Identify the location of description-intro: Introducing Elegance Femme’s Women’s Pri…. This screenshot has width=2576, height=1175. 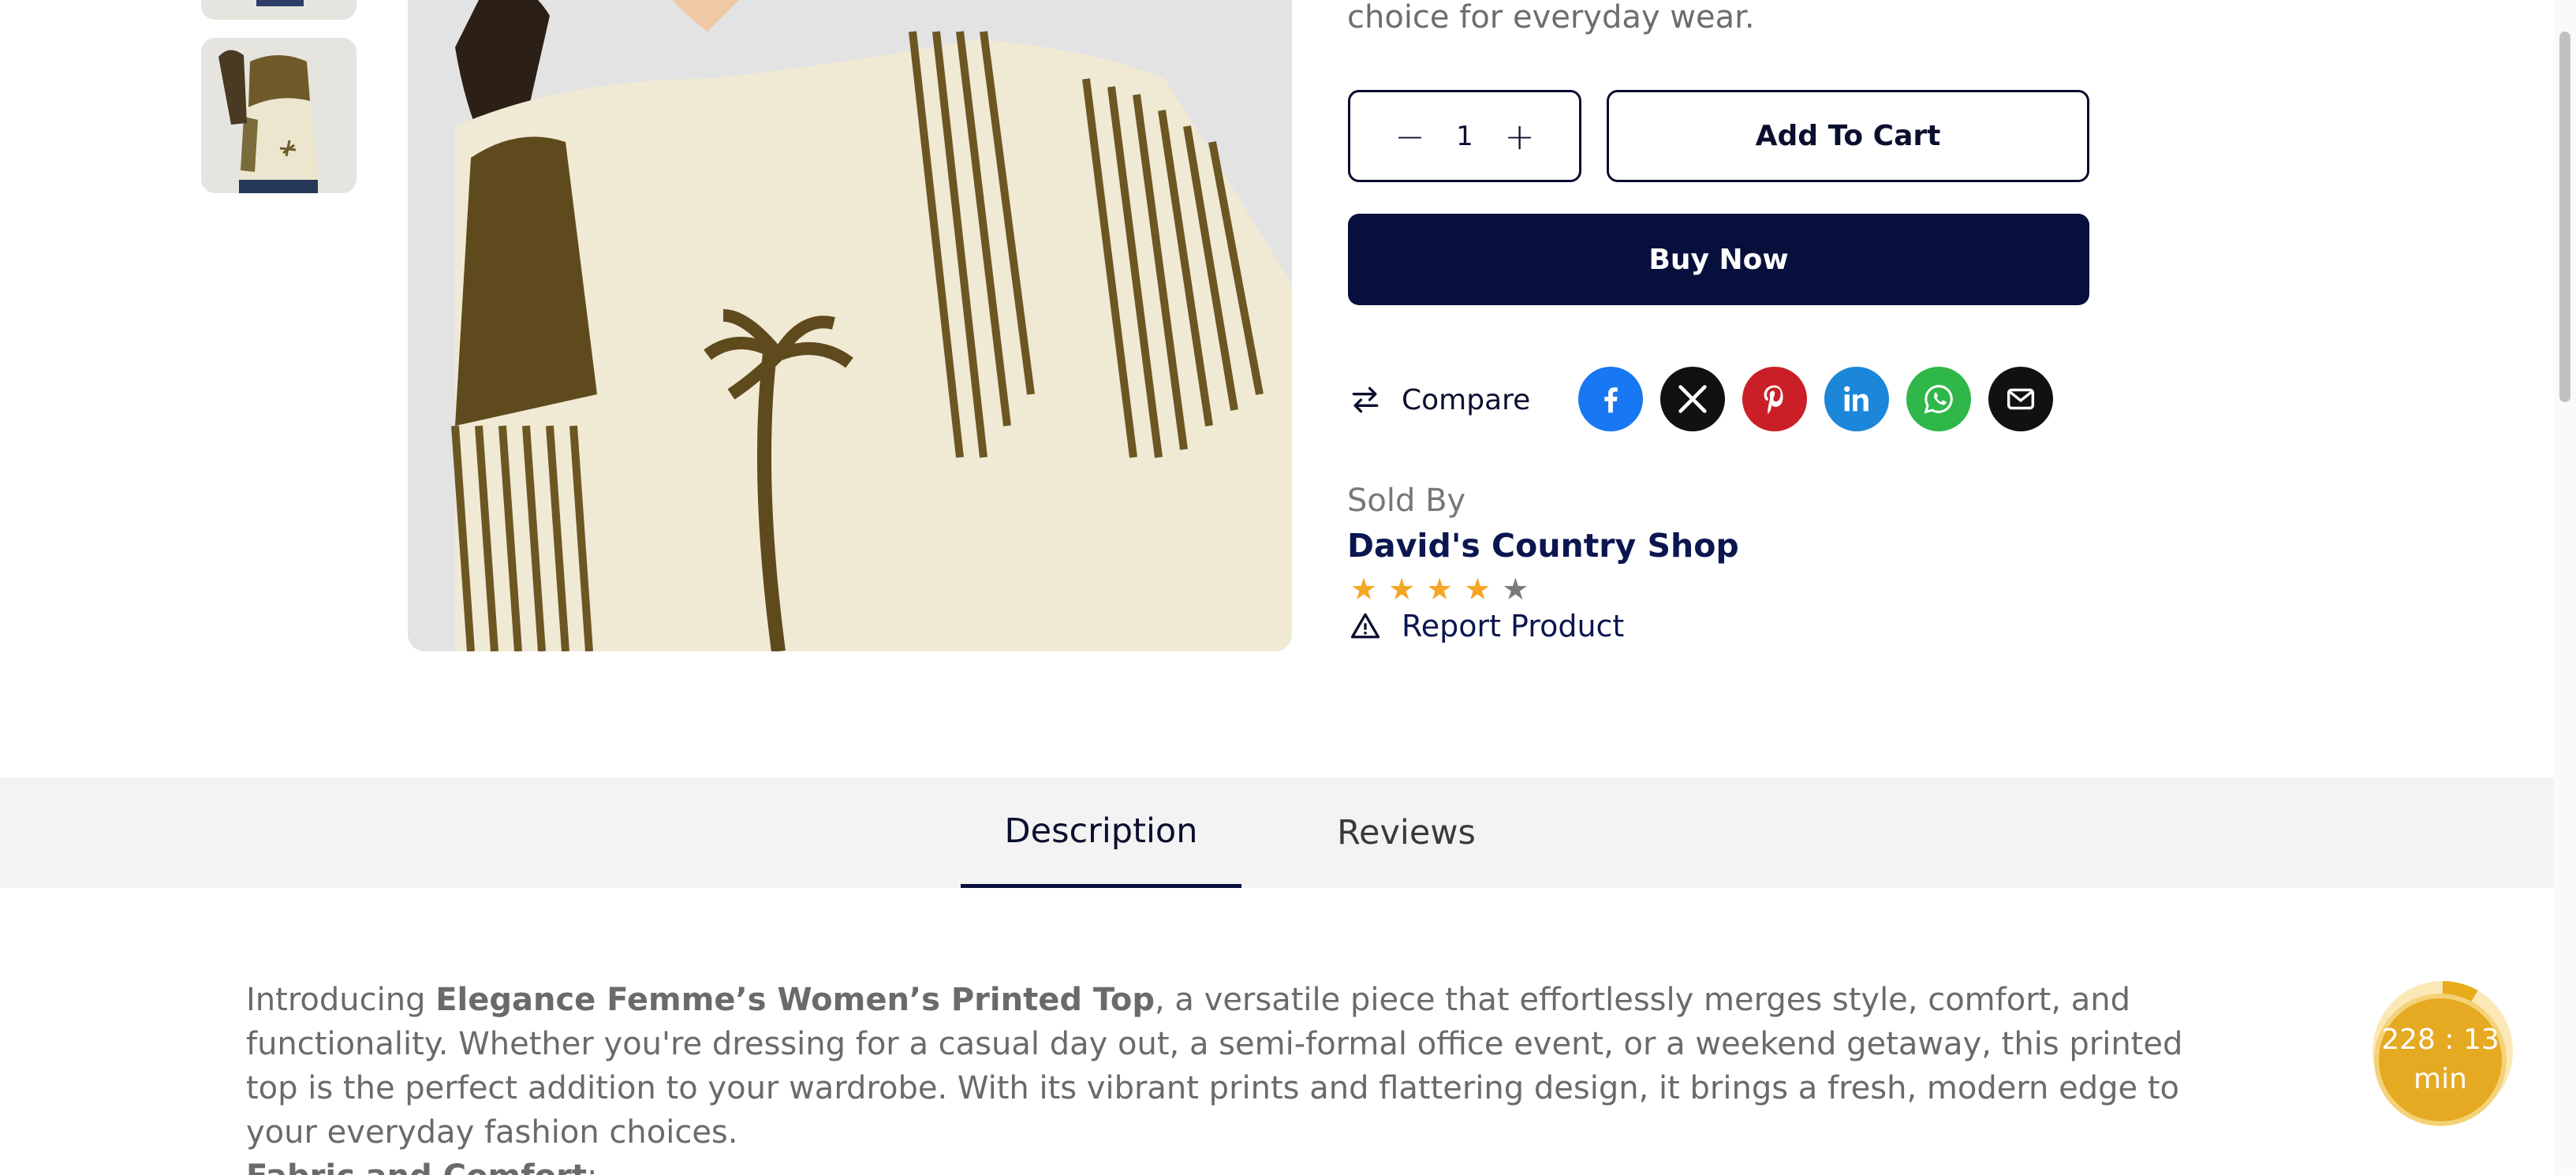
(1232, 1066).